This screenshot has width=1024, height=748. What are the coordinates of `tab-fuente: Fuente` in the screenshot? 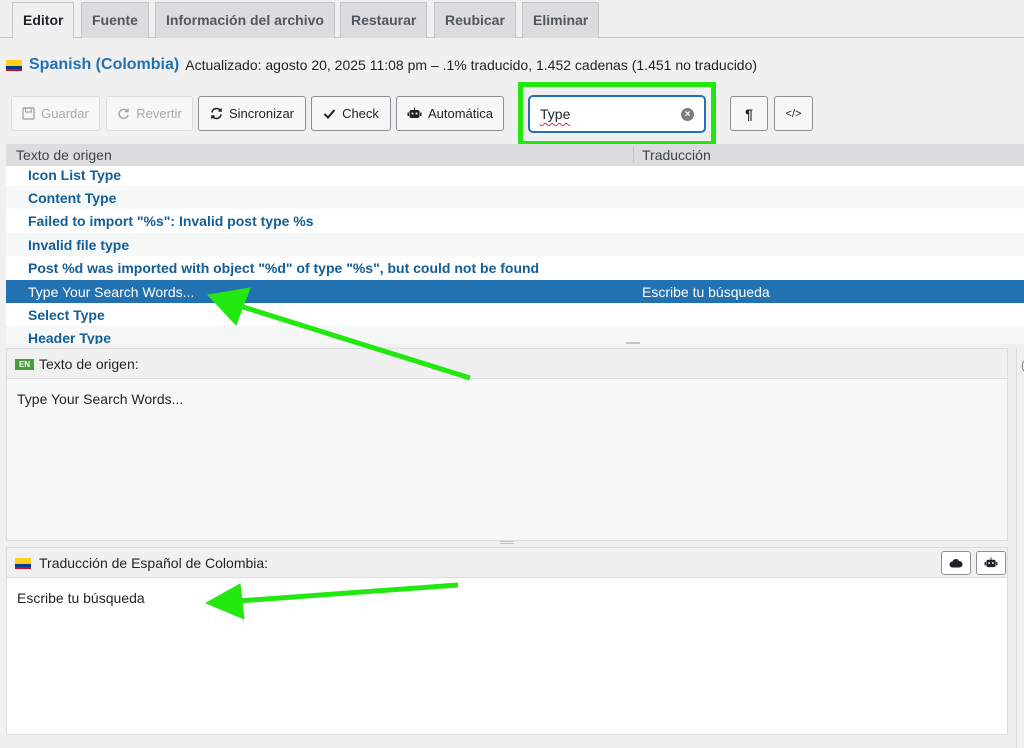 It's located at (115, 20).